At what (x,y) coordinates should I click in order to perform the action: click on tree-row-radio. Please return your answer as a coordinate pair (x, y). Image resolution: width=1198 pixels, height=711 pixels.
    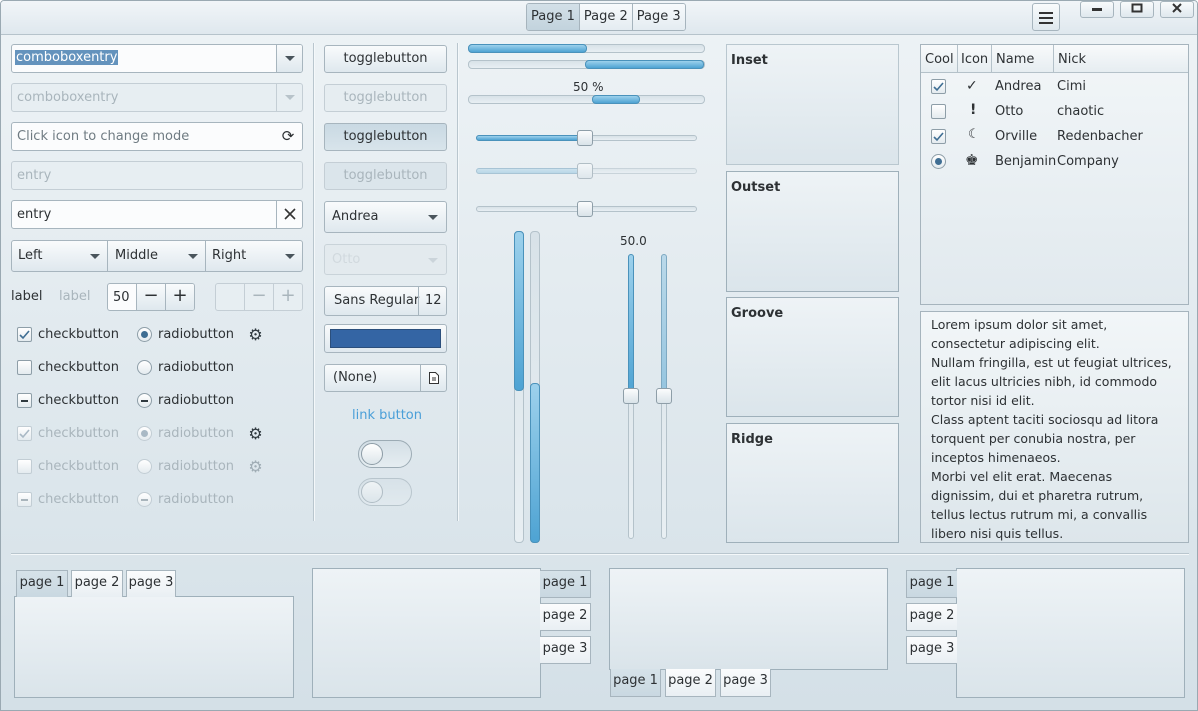
    Looking at the image, I should click on (938, 161).